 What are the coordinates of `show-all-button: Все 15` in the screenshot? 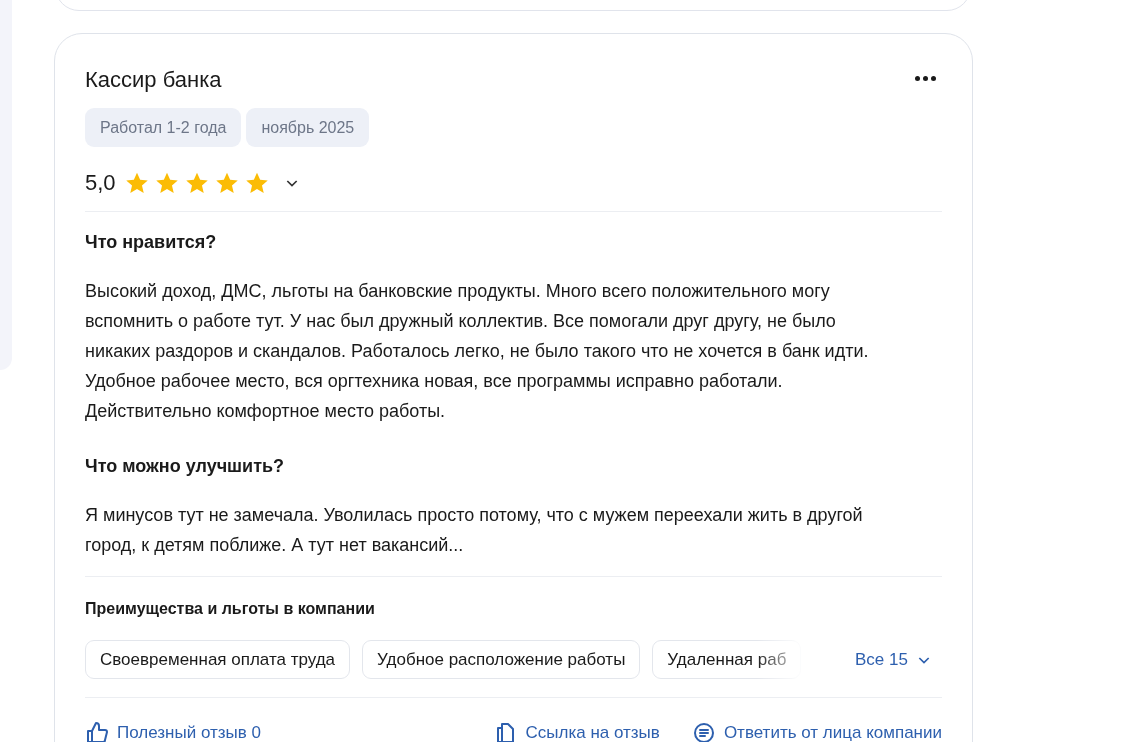 It's located at (893, 659).